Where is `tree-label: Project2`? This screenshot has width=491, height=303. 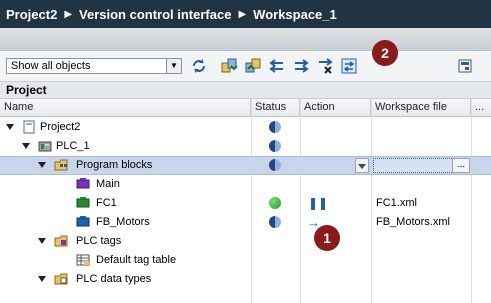
tree-label: Project2 is located at coordinates (60, 127).